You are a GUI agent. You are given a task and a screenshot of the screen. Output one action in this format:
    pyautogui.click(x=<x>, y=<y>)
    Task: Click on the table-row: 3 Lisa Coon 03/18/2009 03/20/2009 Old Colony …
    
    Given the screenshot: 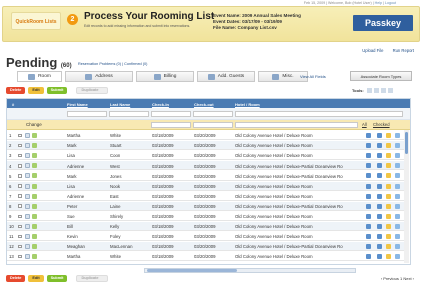 What is the action you would take?
    pyautogui.click(x=206, y=156)
    